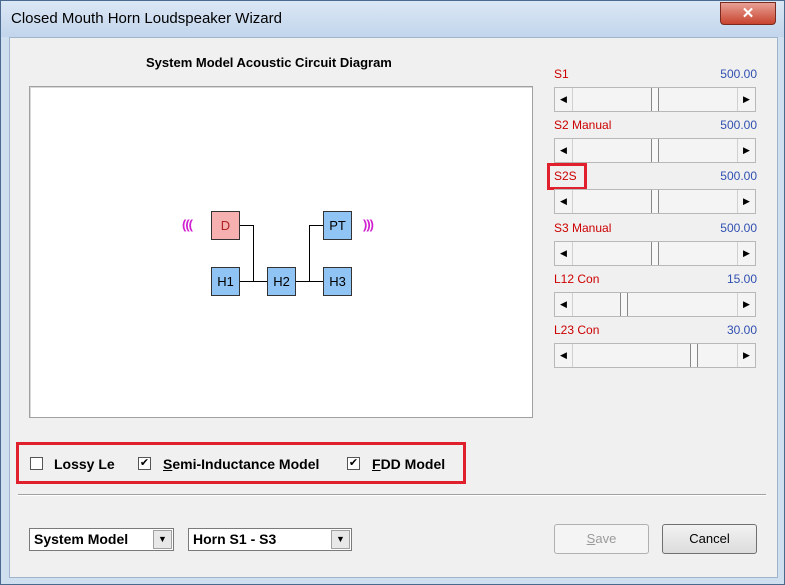  I want to click on slider-value-s1: 500.00, so click(738, 74).